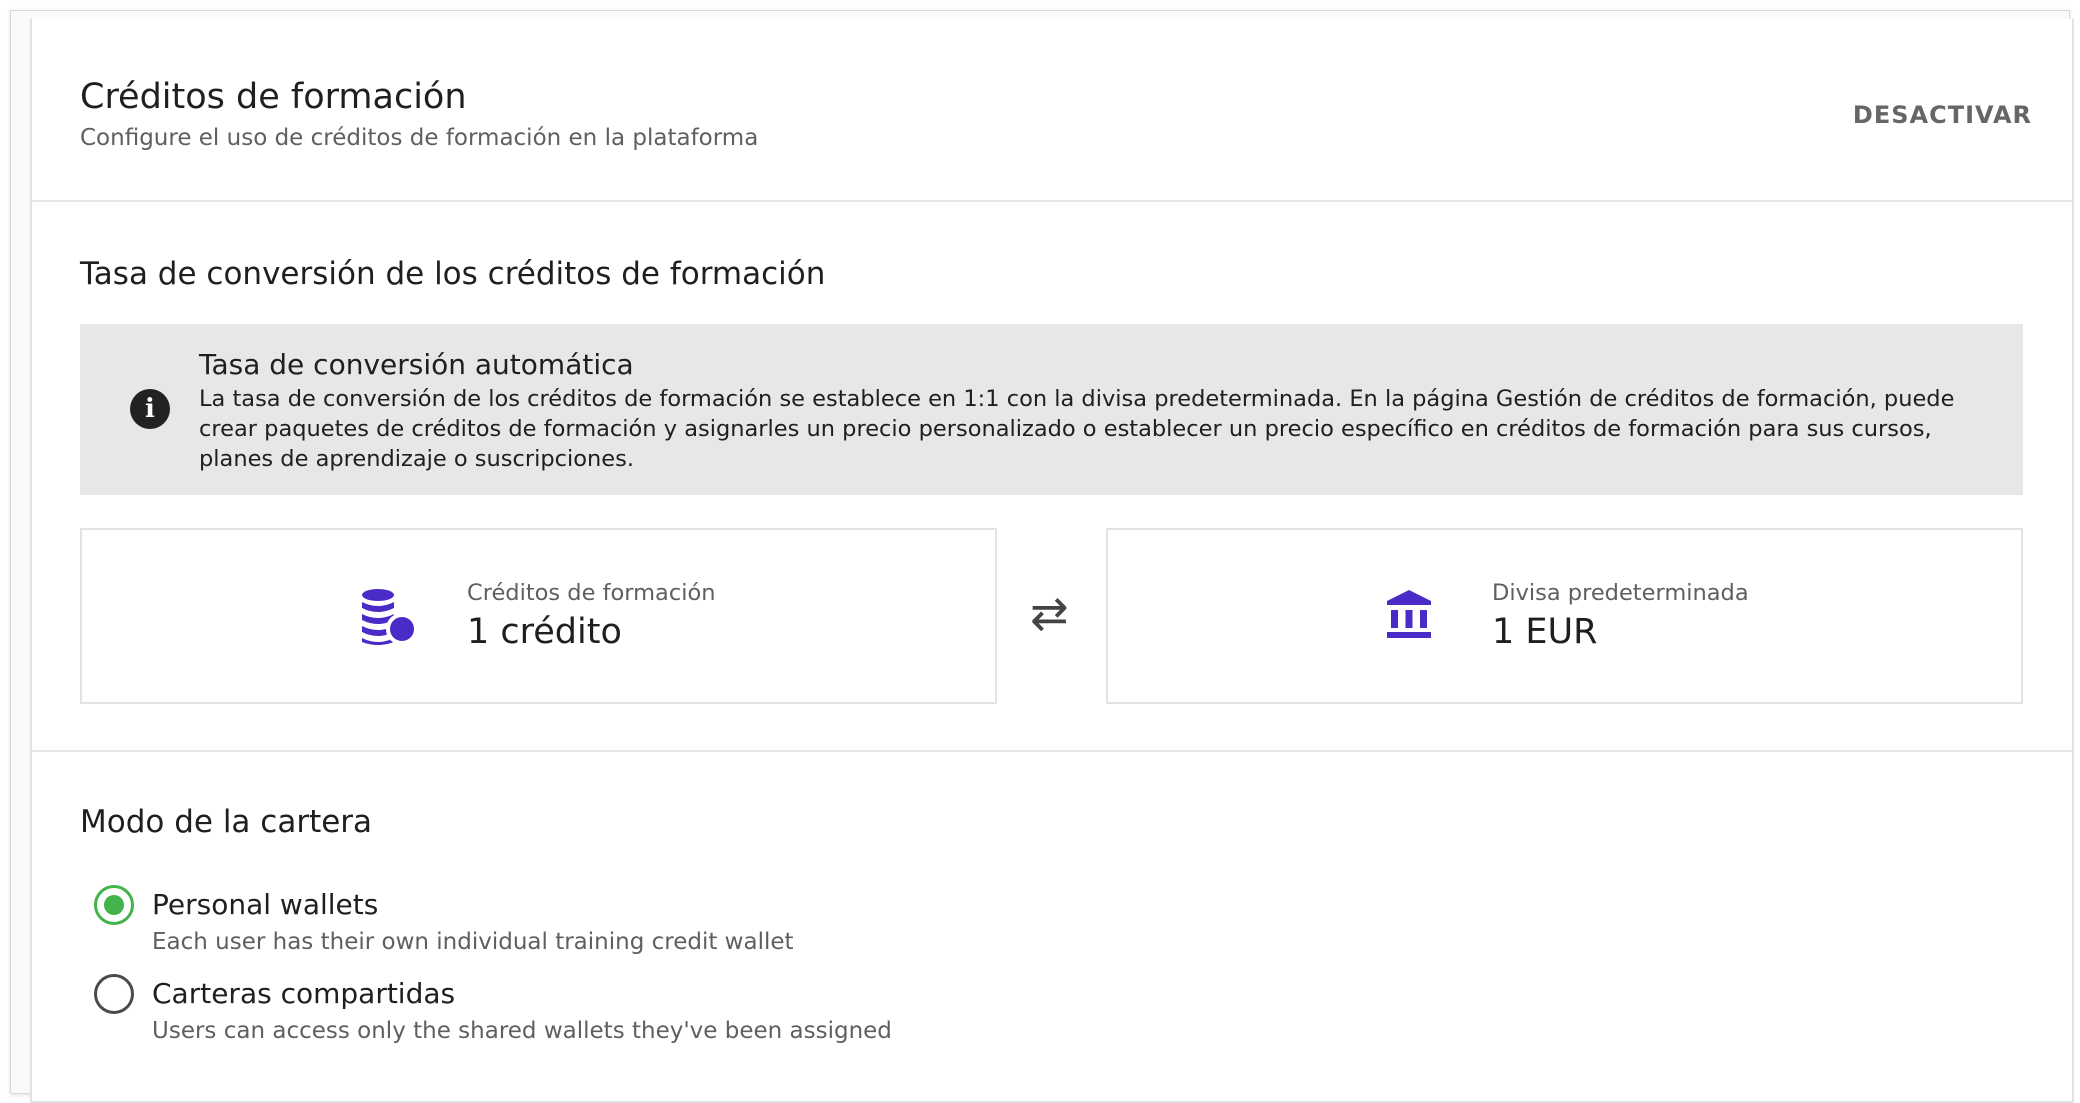 This screenshot has height=1103, width=2080. Describe the element at coordinates (1545, 632) in the screenshot. I see `currency-value: 1 EUR` at that location.